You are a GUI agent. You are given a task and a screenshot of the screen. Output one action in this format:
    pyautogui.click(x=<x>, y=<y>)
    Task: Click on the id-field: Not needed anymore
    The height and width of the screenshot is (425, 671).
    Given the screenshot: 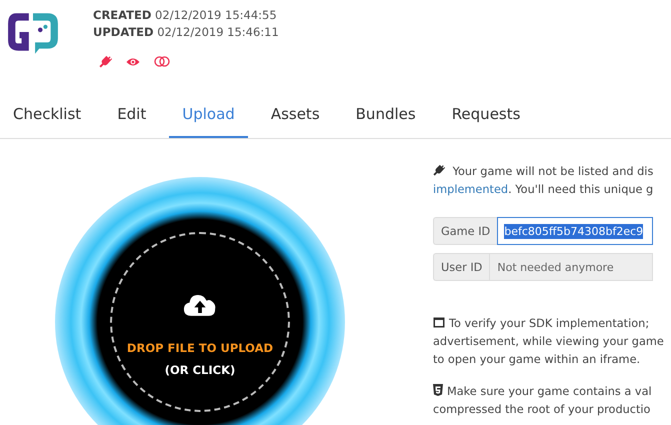 What is the action you would take?
    pyautogui.click(x=571, y=267)
    